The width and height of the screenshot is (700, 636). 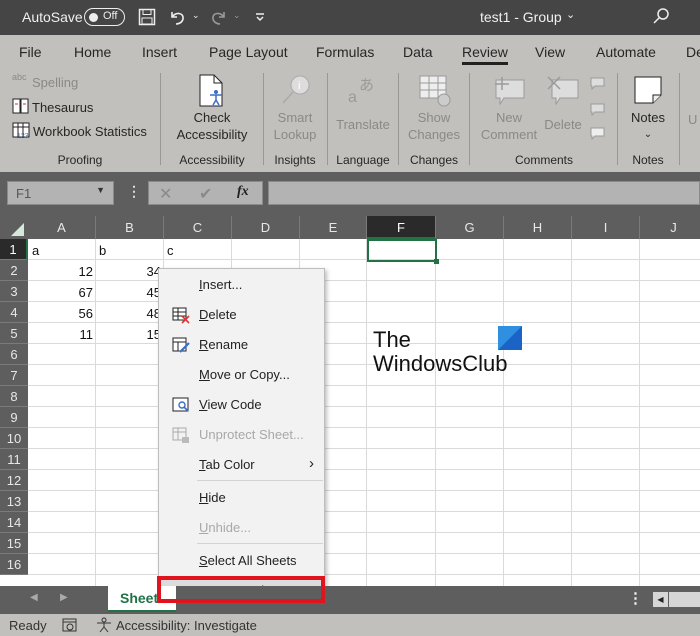 What do you see at coordinates (64, 597) in the screenshot?
I see `scroll-tabs-right-icon: ▶` at bounding box center [64, 597].